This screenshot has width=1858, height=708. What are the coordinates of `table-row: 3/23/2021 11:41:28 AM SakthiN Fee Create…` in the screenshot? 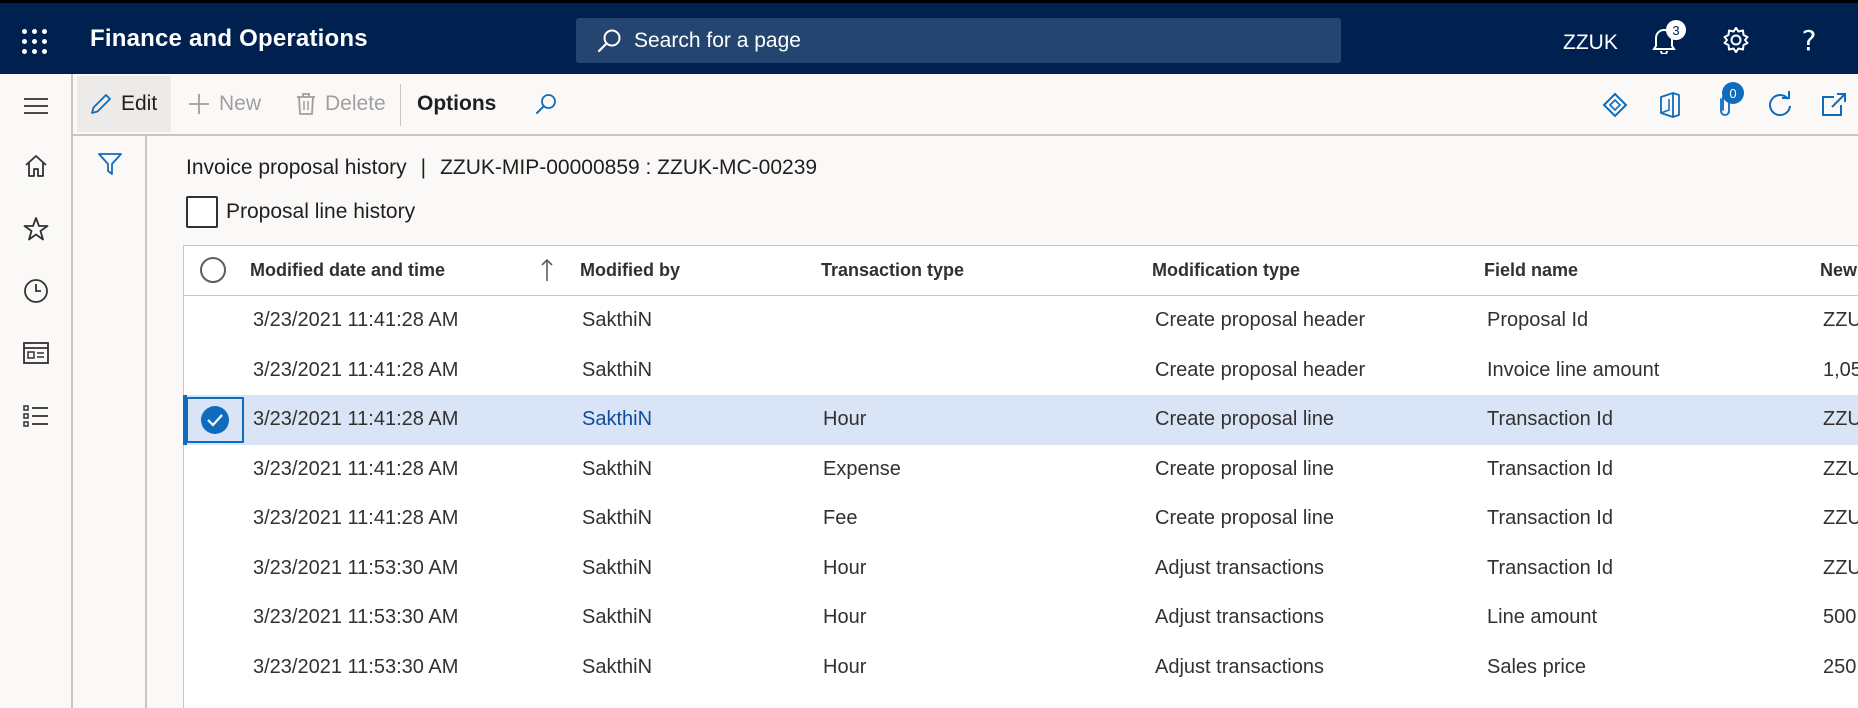 It's located at (1021, 519).